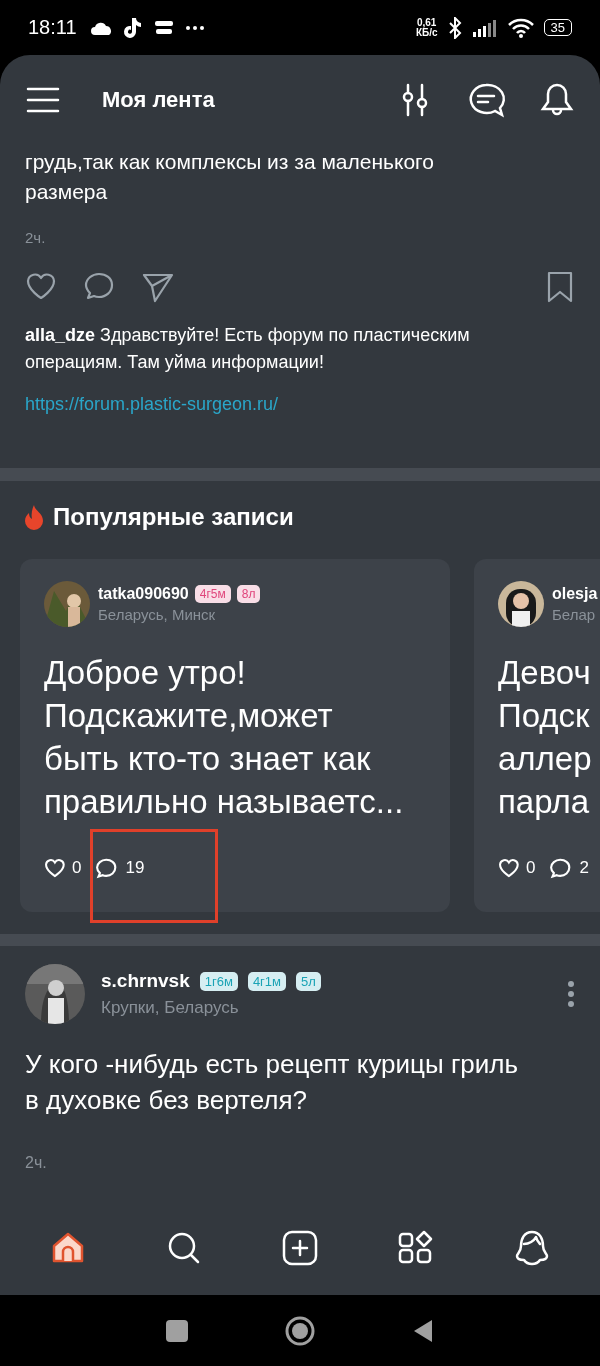 The height and width of the screenshot is (1366, 600). Describe the element at coordinates (574, 614) in the screenshot. I see `location-text: Белар` at that location.